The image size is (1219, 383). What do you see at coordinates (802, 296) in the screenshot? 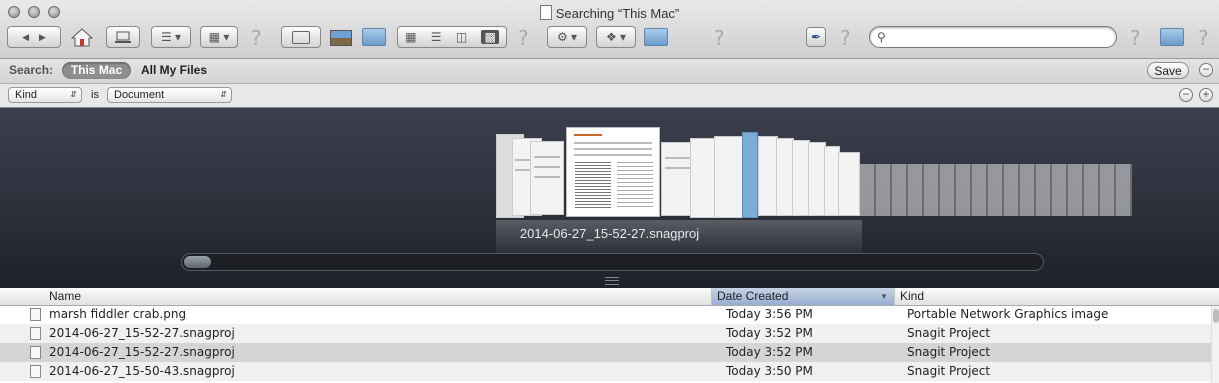
I see `column-header-date-created: Date Created ▼` at bounding box center [802, 296].